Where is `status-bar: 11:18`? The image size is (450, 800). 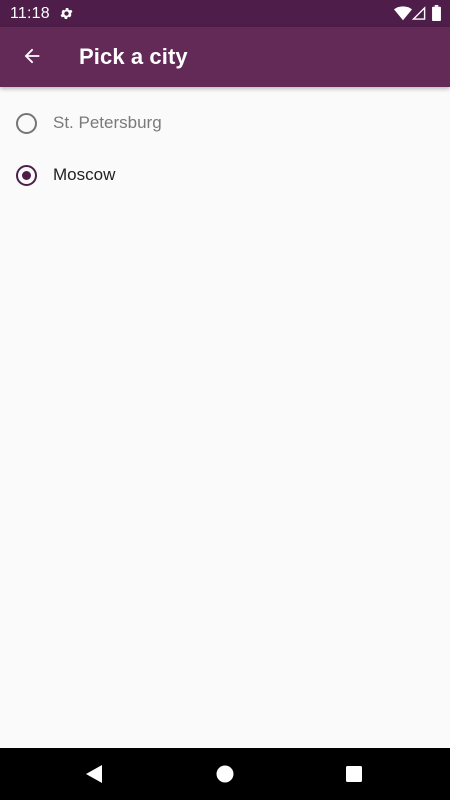 status-bar: 11:18 is located at coordinates (225, 13).